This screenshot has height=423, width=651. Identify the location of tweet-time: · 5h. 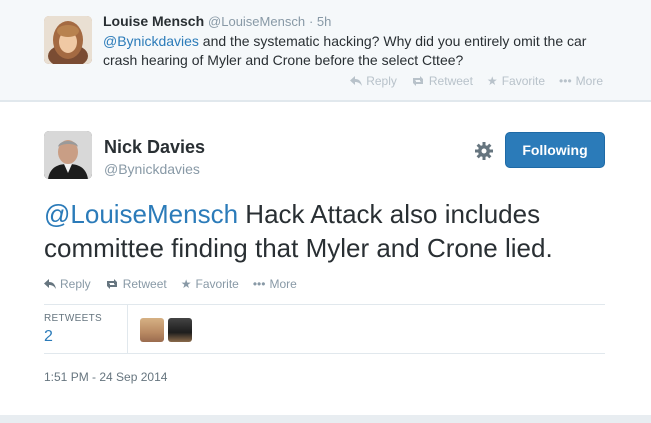
(320, 21).